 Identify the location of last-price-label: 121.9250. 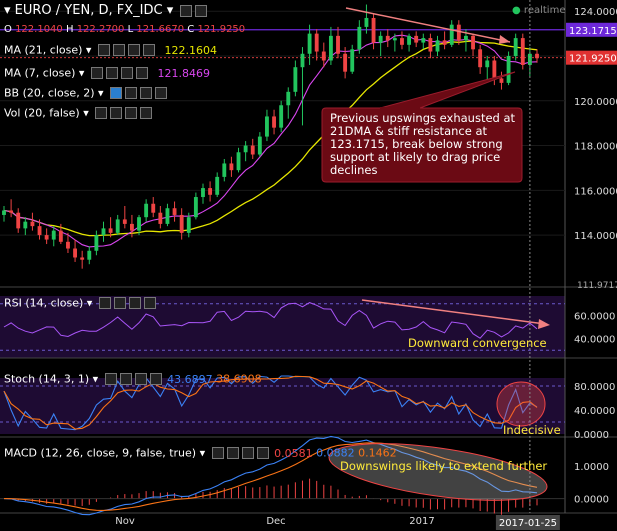
(593, 59).